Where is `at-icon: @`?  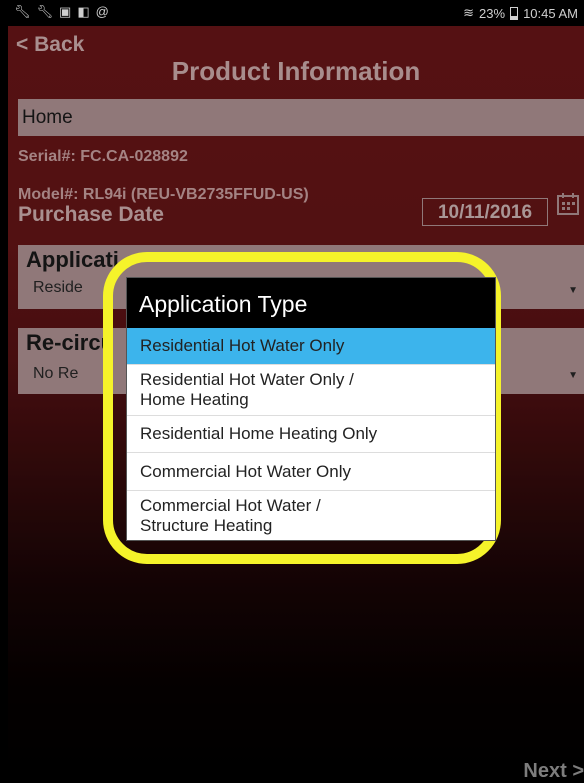 at-icon: @ is located at coordinates (102, 11).